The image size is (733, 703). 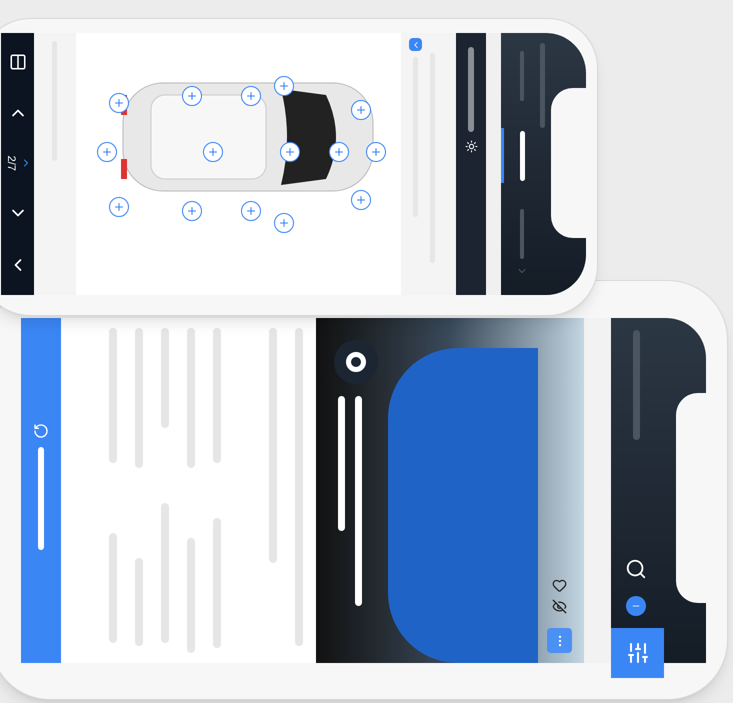 What do you see at coordinates (356, 362) in the screenshot?
I see `logo-icon` at bounding box center [356, 362].